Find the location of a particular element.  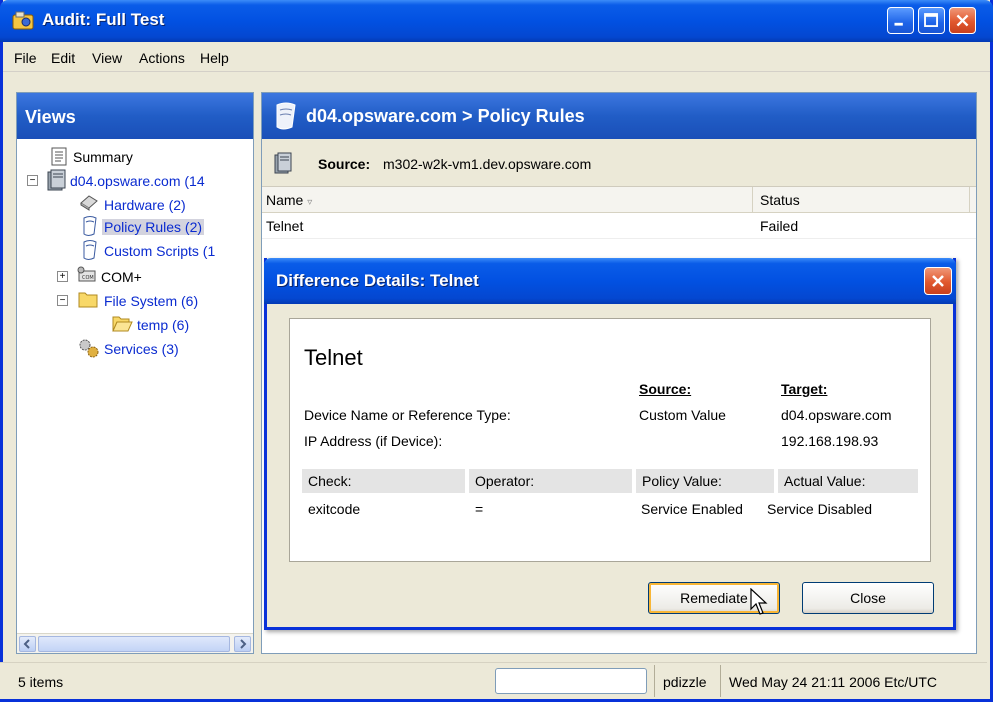

status-datetime-field: Wed May 24 21:11 2006 Etc/UTC is located at coordinates (828, 681).